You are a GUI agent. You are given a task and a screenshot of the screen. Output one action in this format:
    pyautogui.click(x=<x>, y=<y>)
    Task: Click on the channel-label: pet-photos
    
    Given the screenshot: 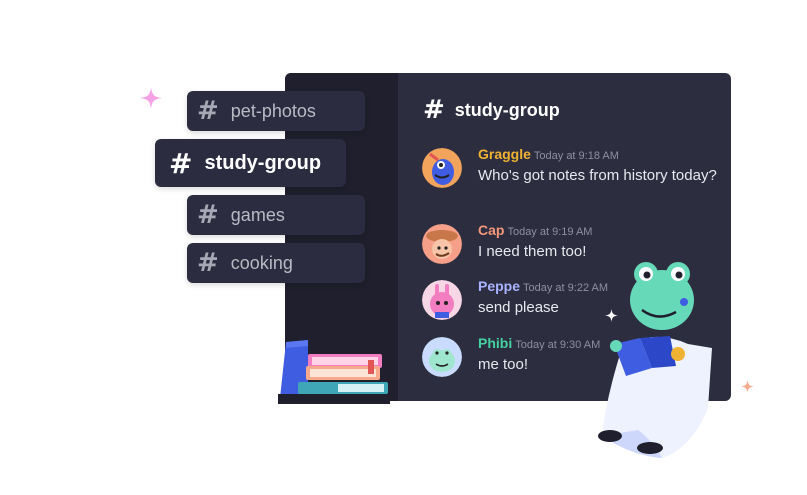 What is the action you would take?
    pyautogui.click(x=273, y=110)
    